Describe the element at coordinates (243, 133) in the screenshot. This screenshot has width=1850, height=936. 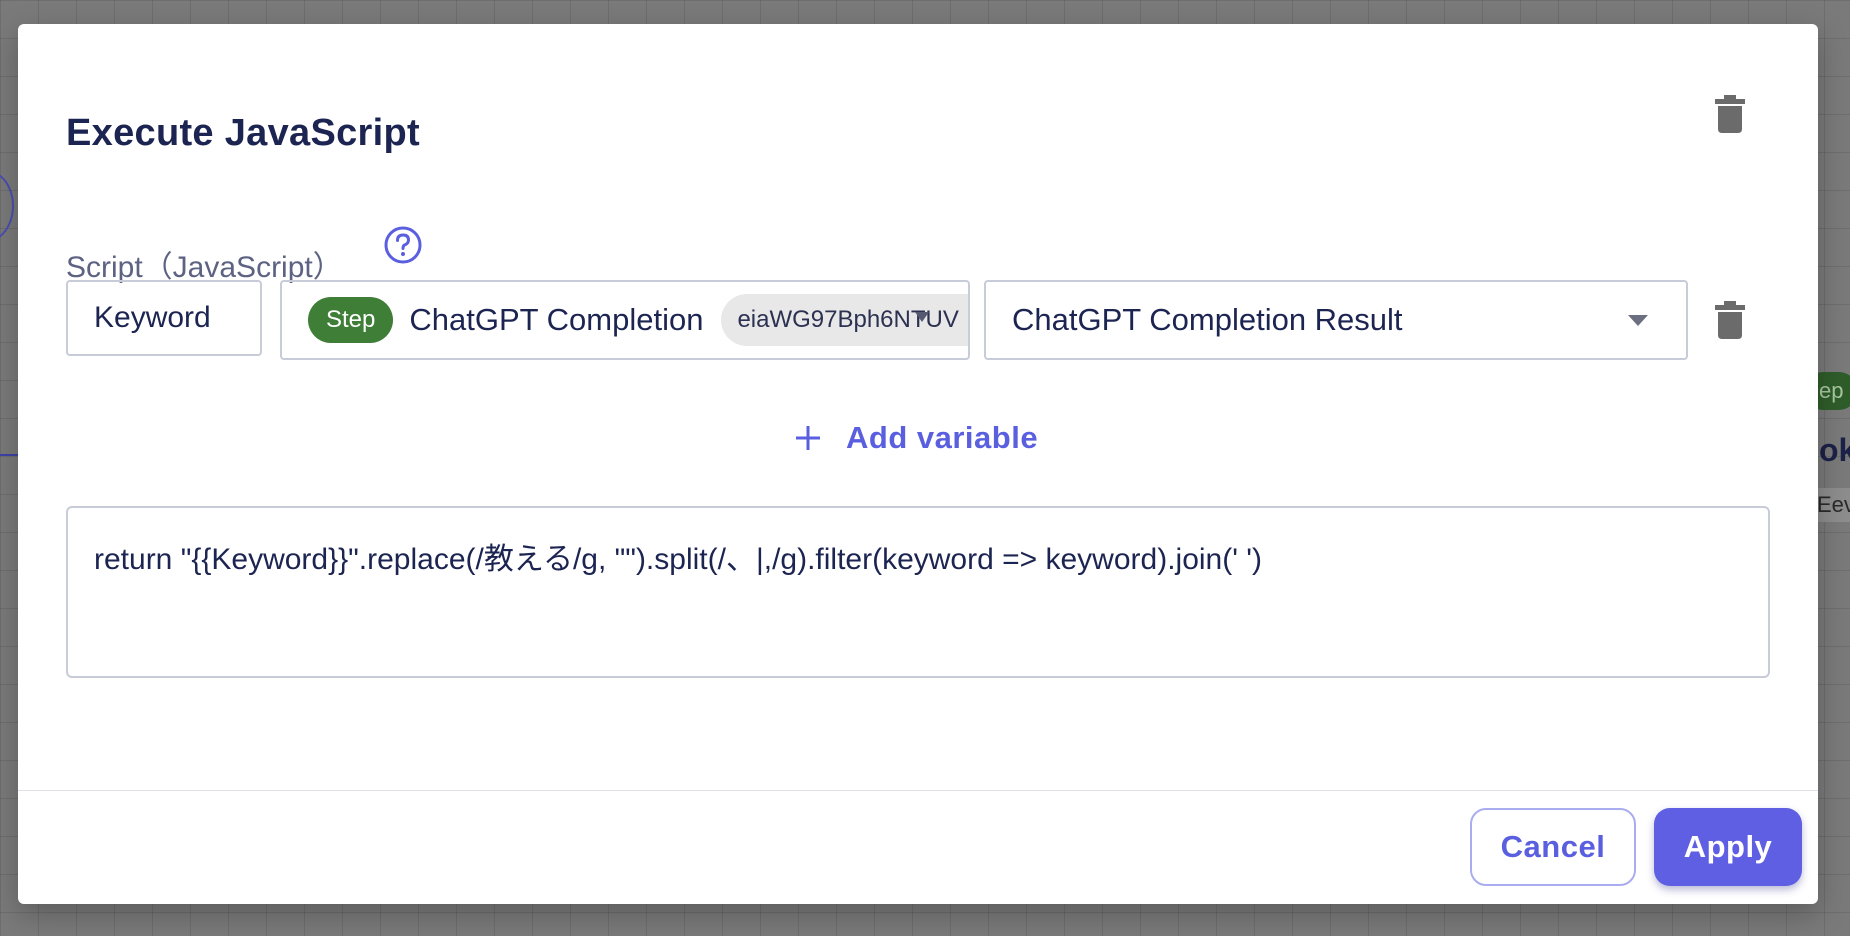
I see `dialog-title: Execute JavaScript` at that location.